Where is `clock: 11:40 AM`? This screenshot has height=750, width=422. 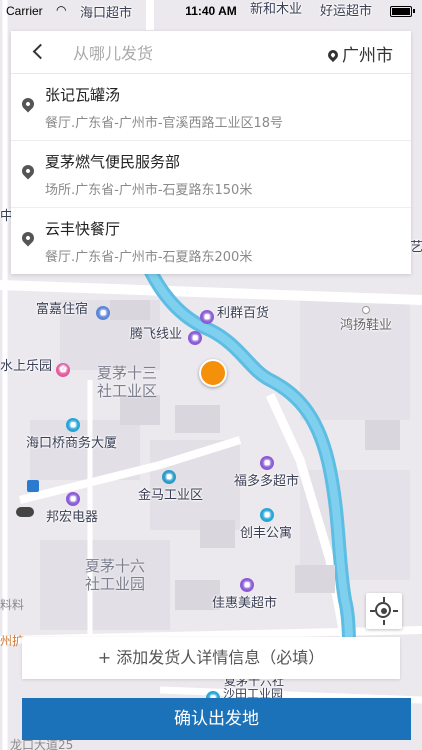 clock: 11:40 AM is located at coordinates (211, 11).